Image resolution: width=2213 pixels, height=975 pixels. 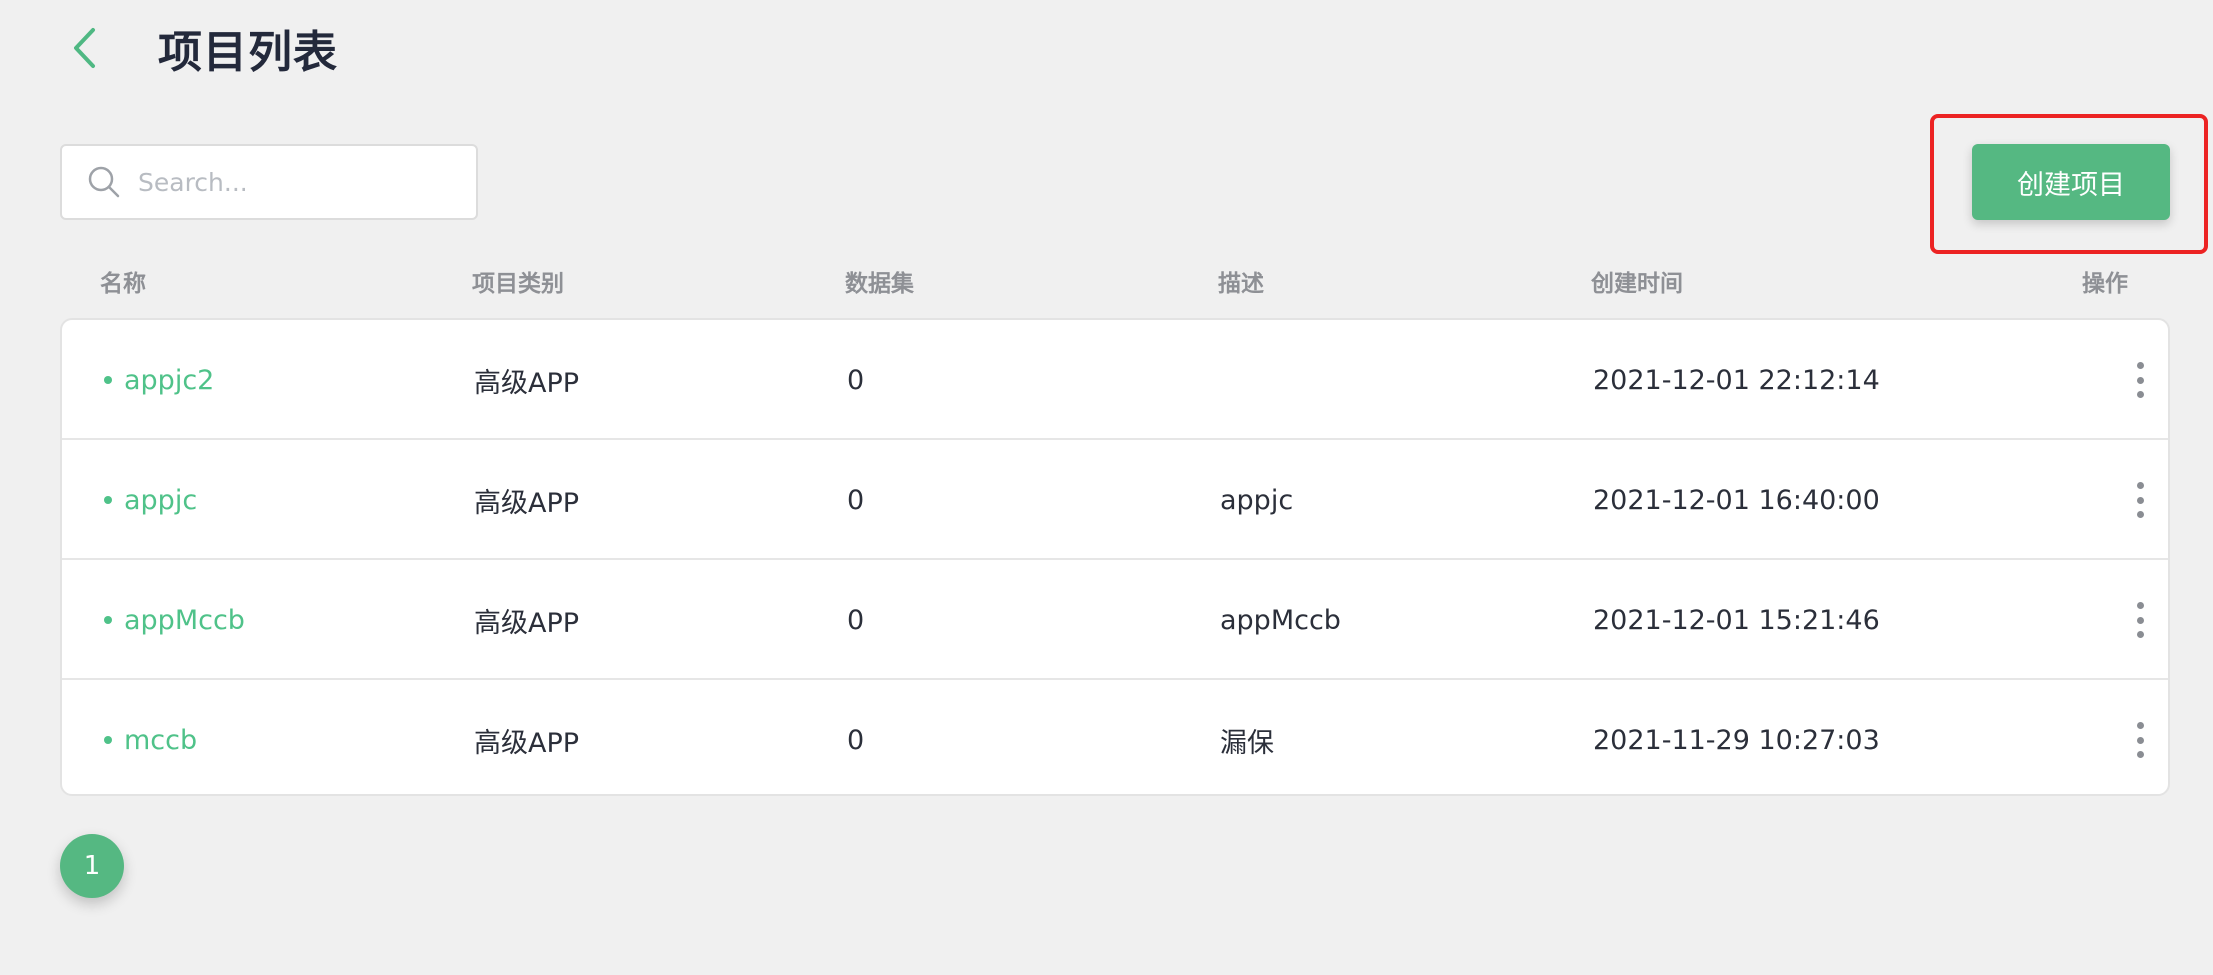 I want to click on project-name-link: mccb, so click(x=151, y=737).